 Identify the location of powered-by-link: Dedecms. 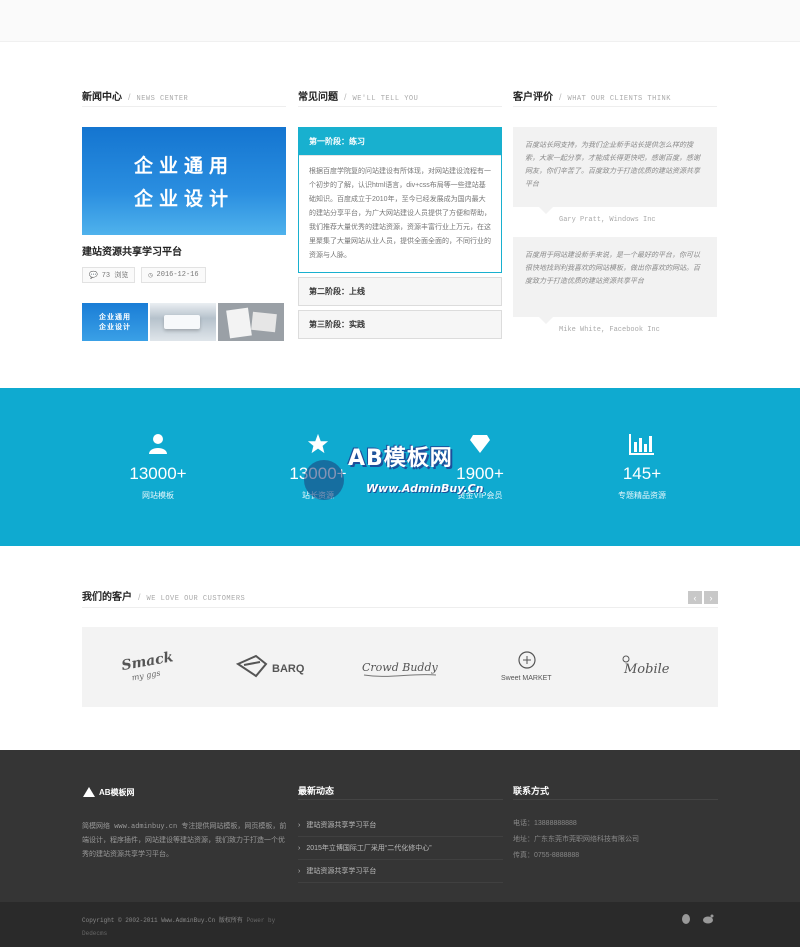
(94, 933).